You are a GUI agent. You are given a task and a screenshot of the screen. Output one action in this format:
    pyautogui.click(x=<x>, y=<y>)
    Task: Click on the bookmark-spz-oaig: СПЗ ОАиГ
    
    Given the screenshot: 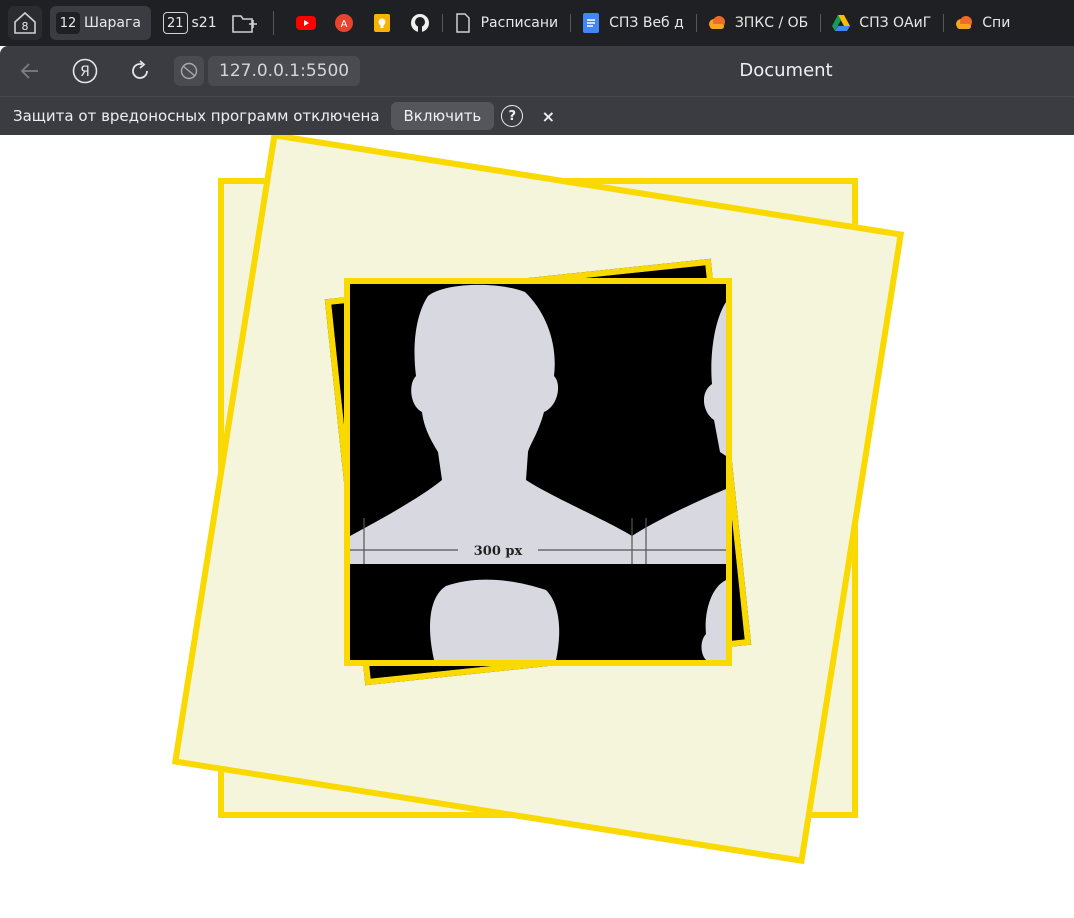 What is the action you would take?
    pyautogui.click(x=881, y=23)
    